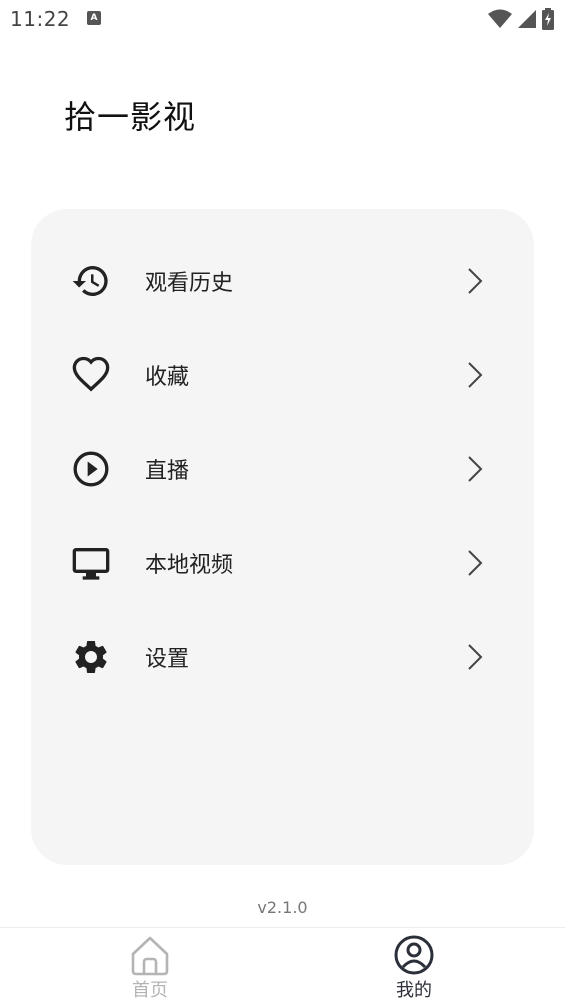 The image size is (565, 1004). What do you see at coordinates (189, 283) in the screenshot?
I see `menu-item-label: 观看历史` at bounding box center [189, 283].